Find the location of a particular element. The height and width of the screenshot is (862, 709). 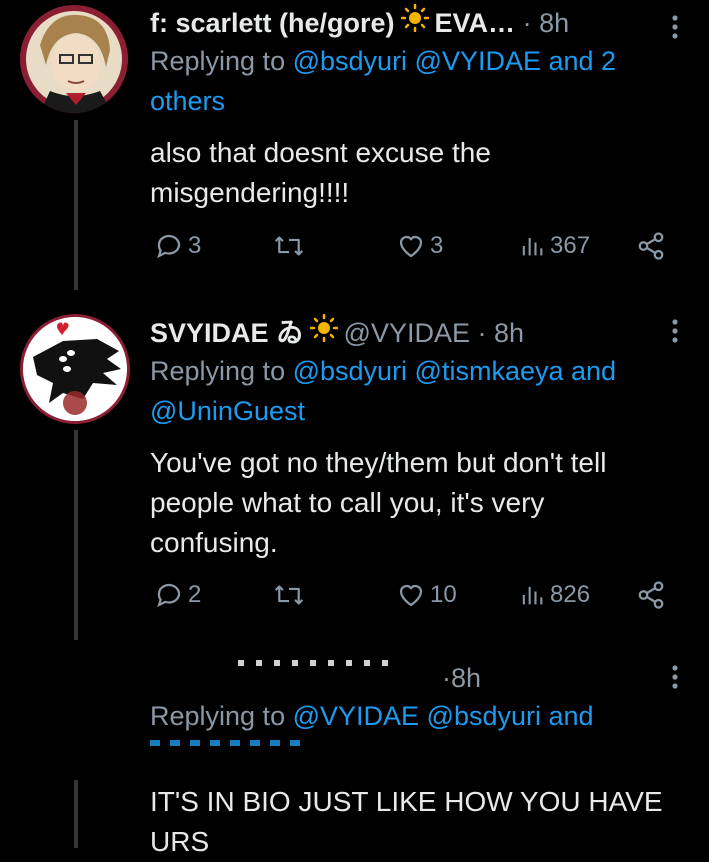

anime-avatar-image is located at coordinates (74, 59).